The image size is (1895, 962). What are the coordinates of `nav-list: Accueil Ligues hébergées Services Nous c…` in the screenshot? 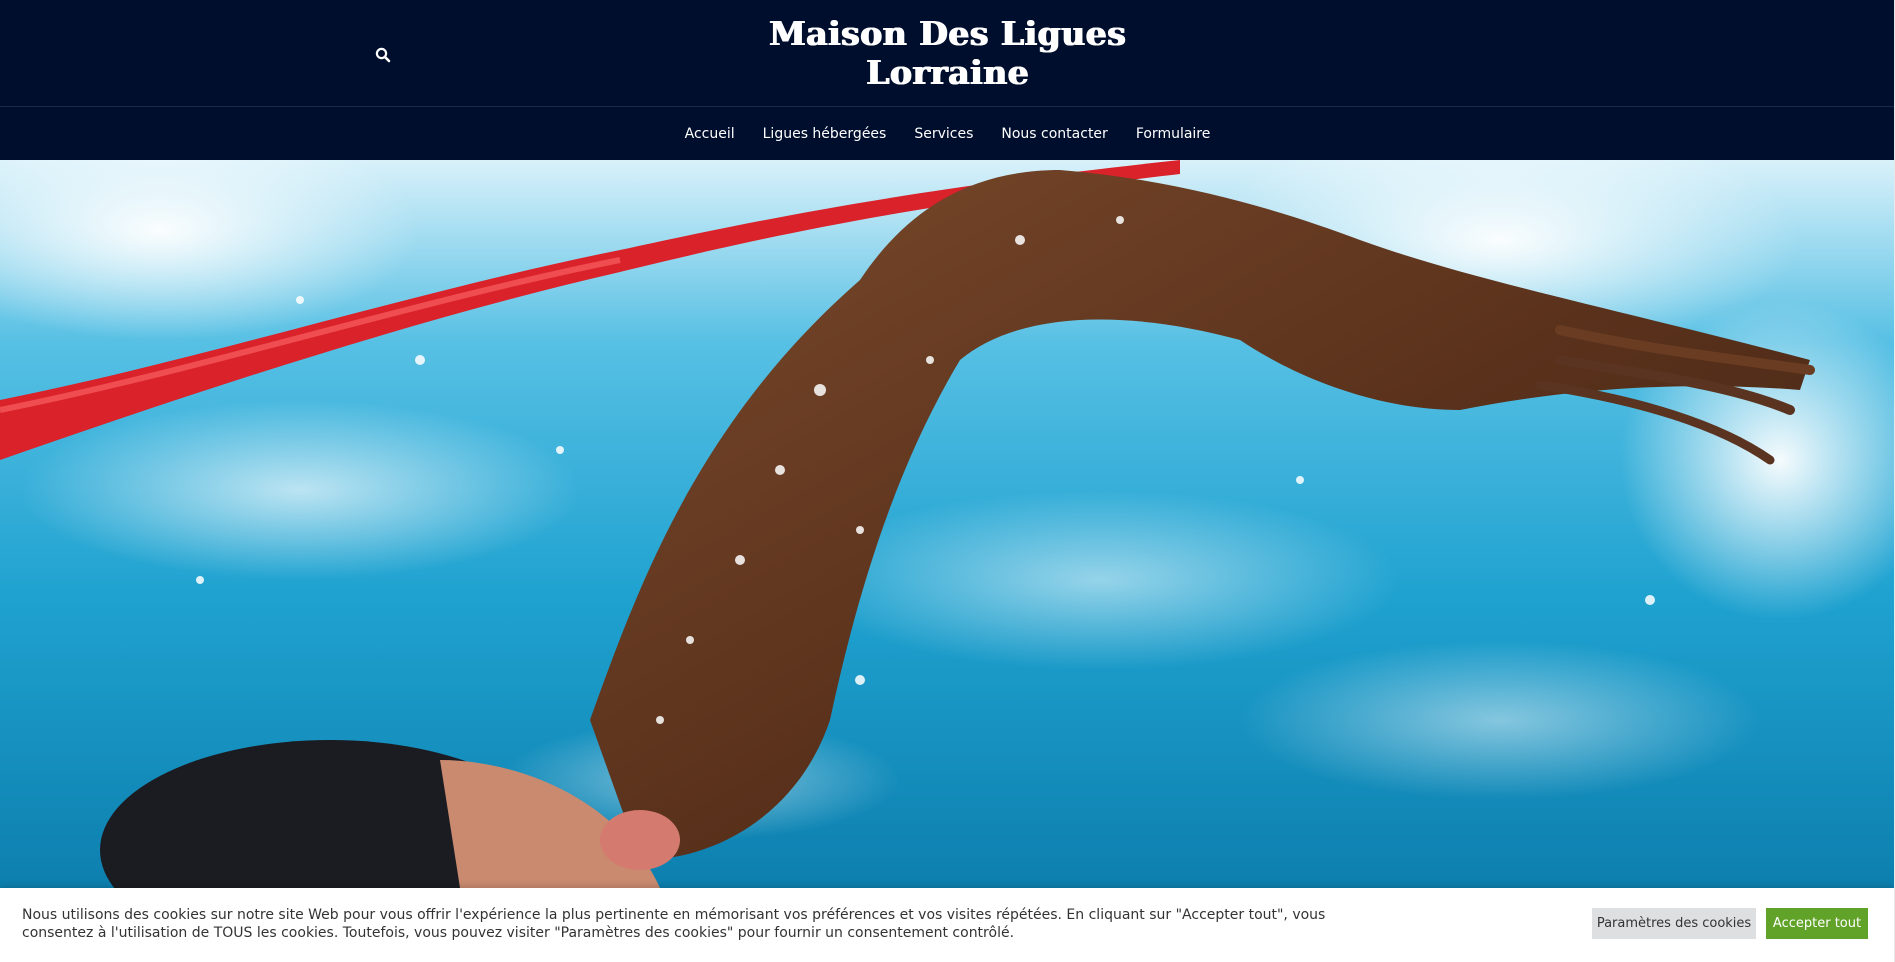 It's located at (947, 133).